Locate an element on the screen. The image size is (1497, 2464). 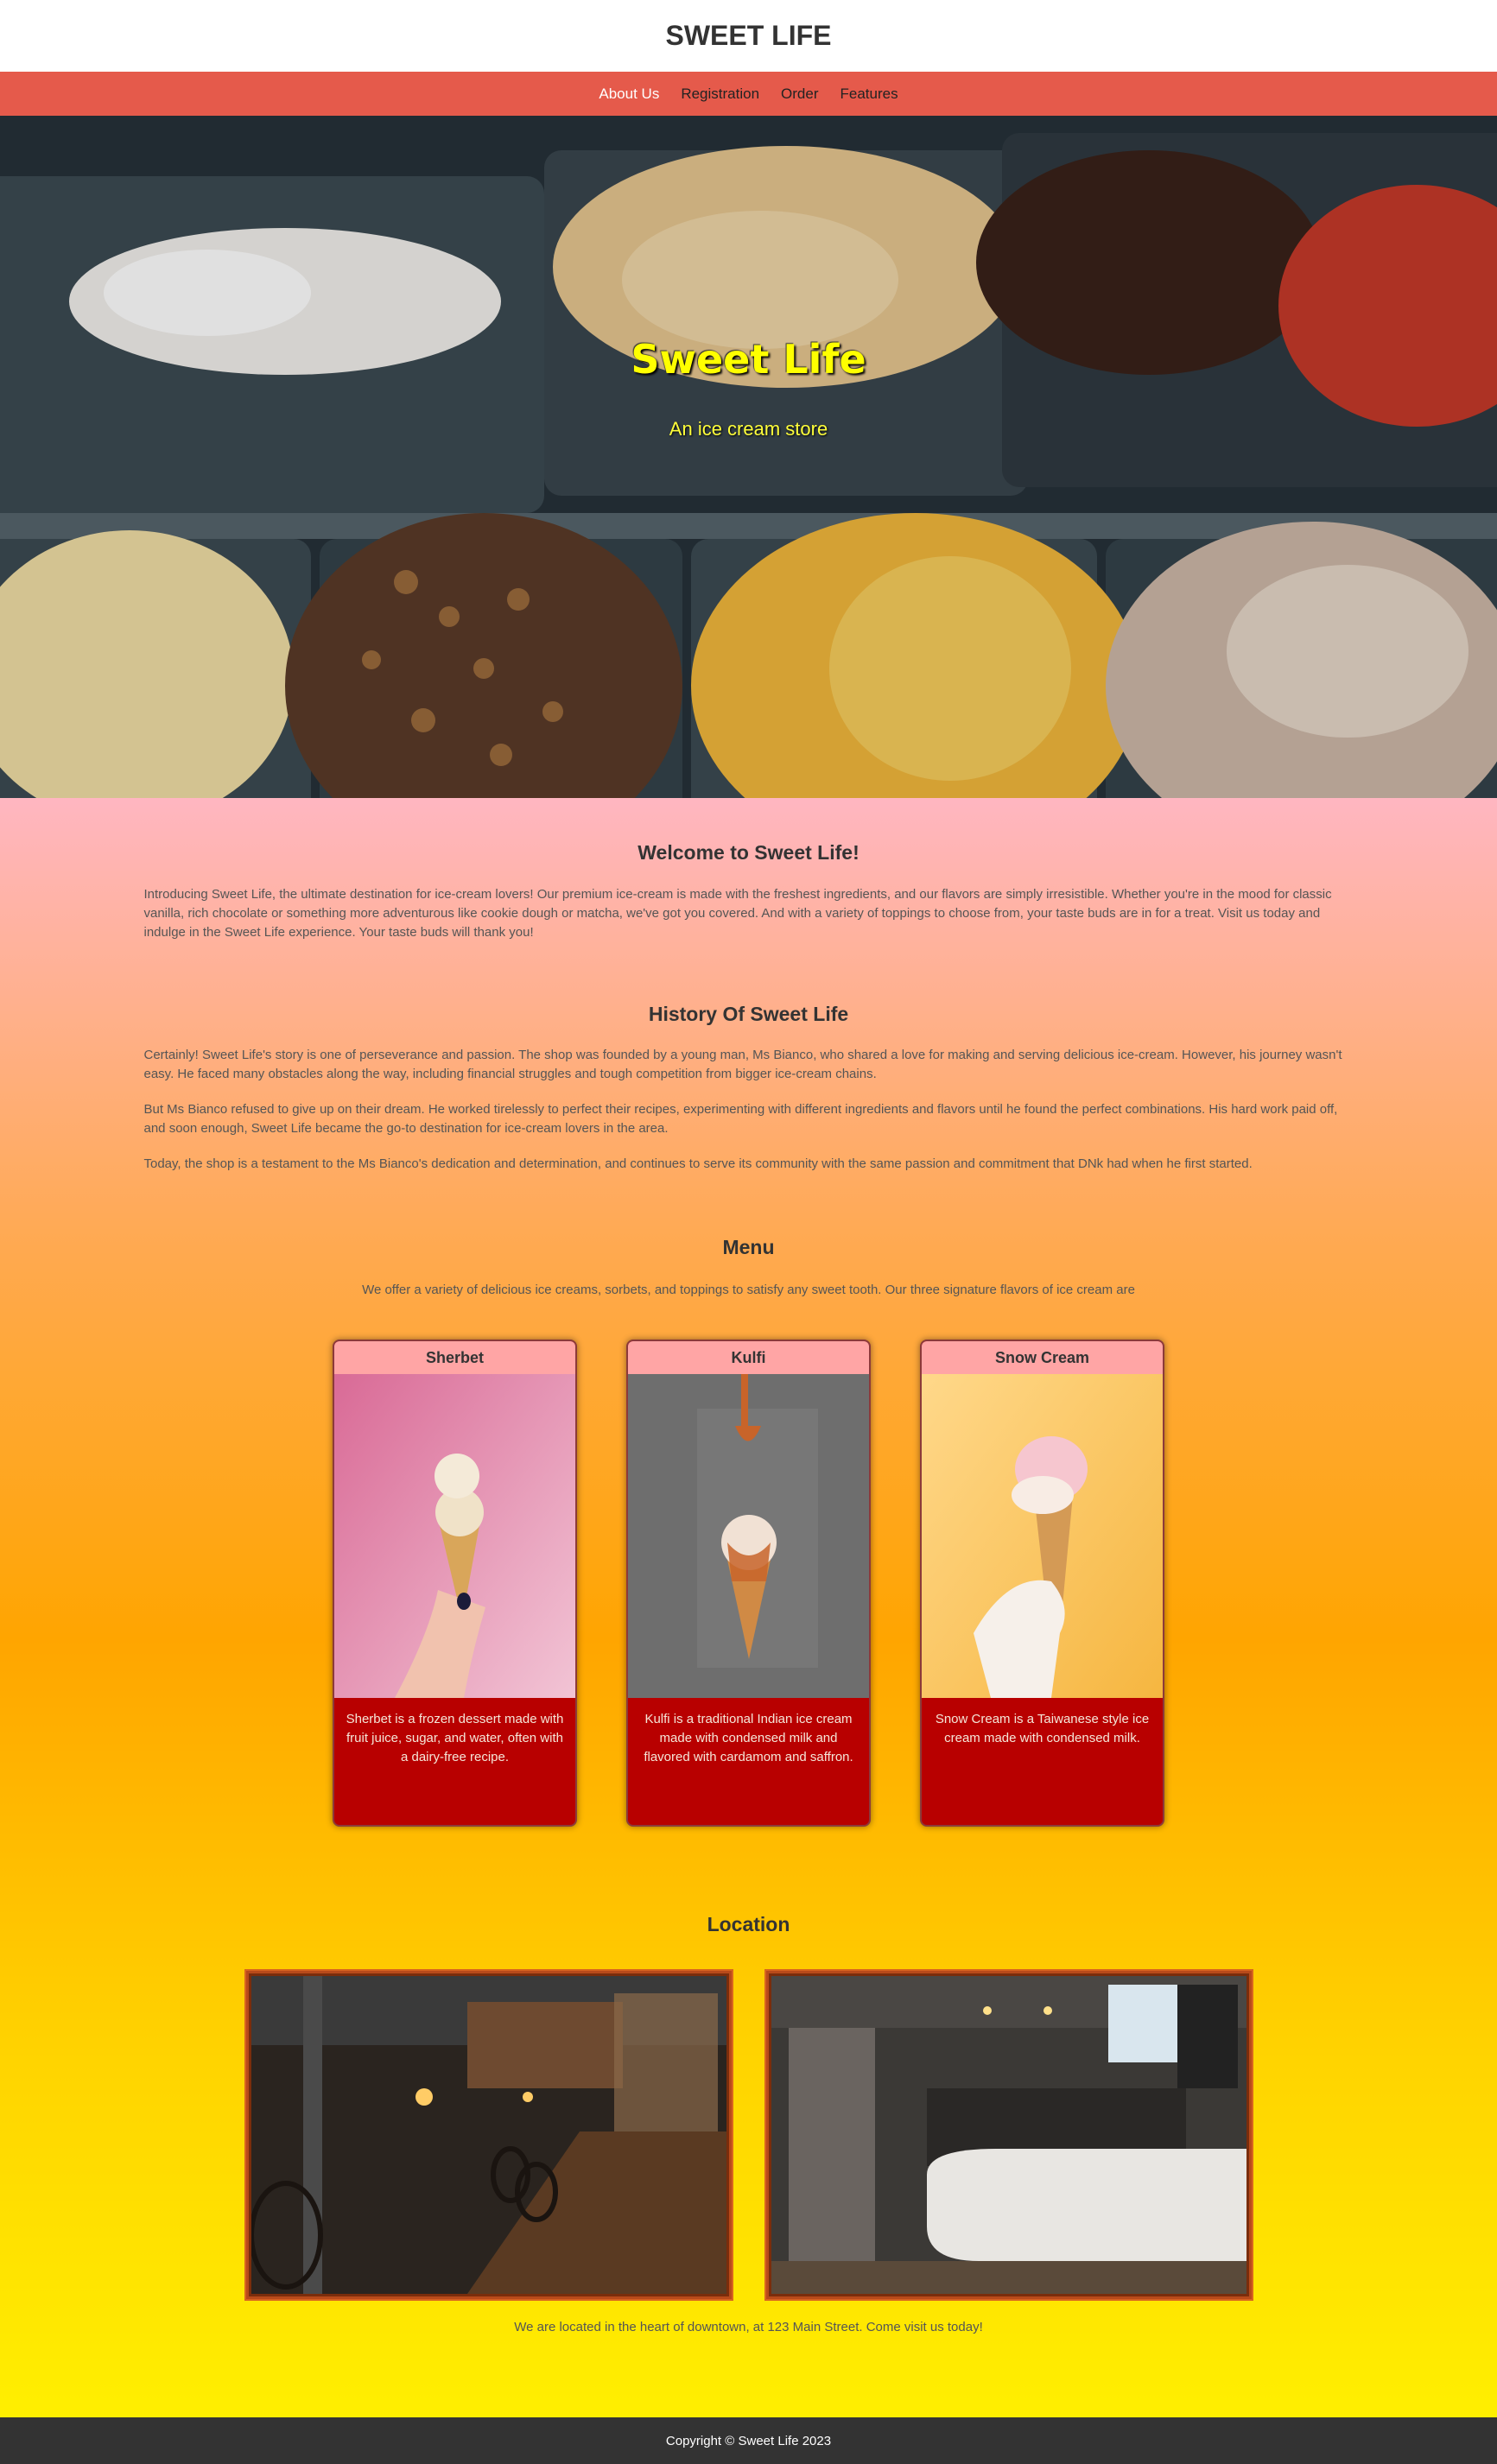
menu-heading: Menu is located at coordinates (748, 1247).